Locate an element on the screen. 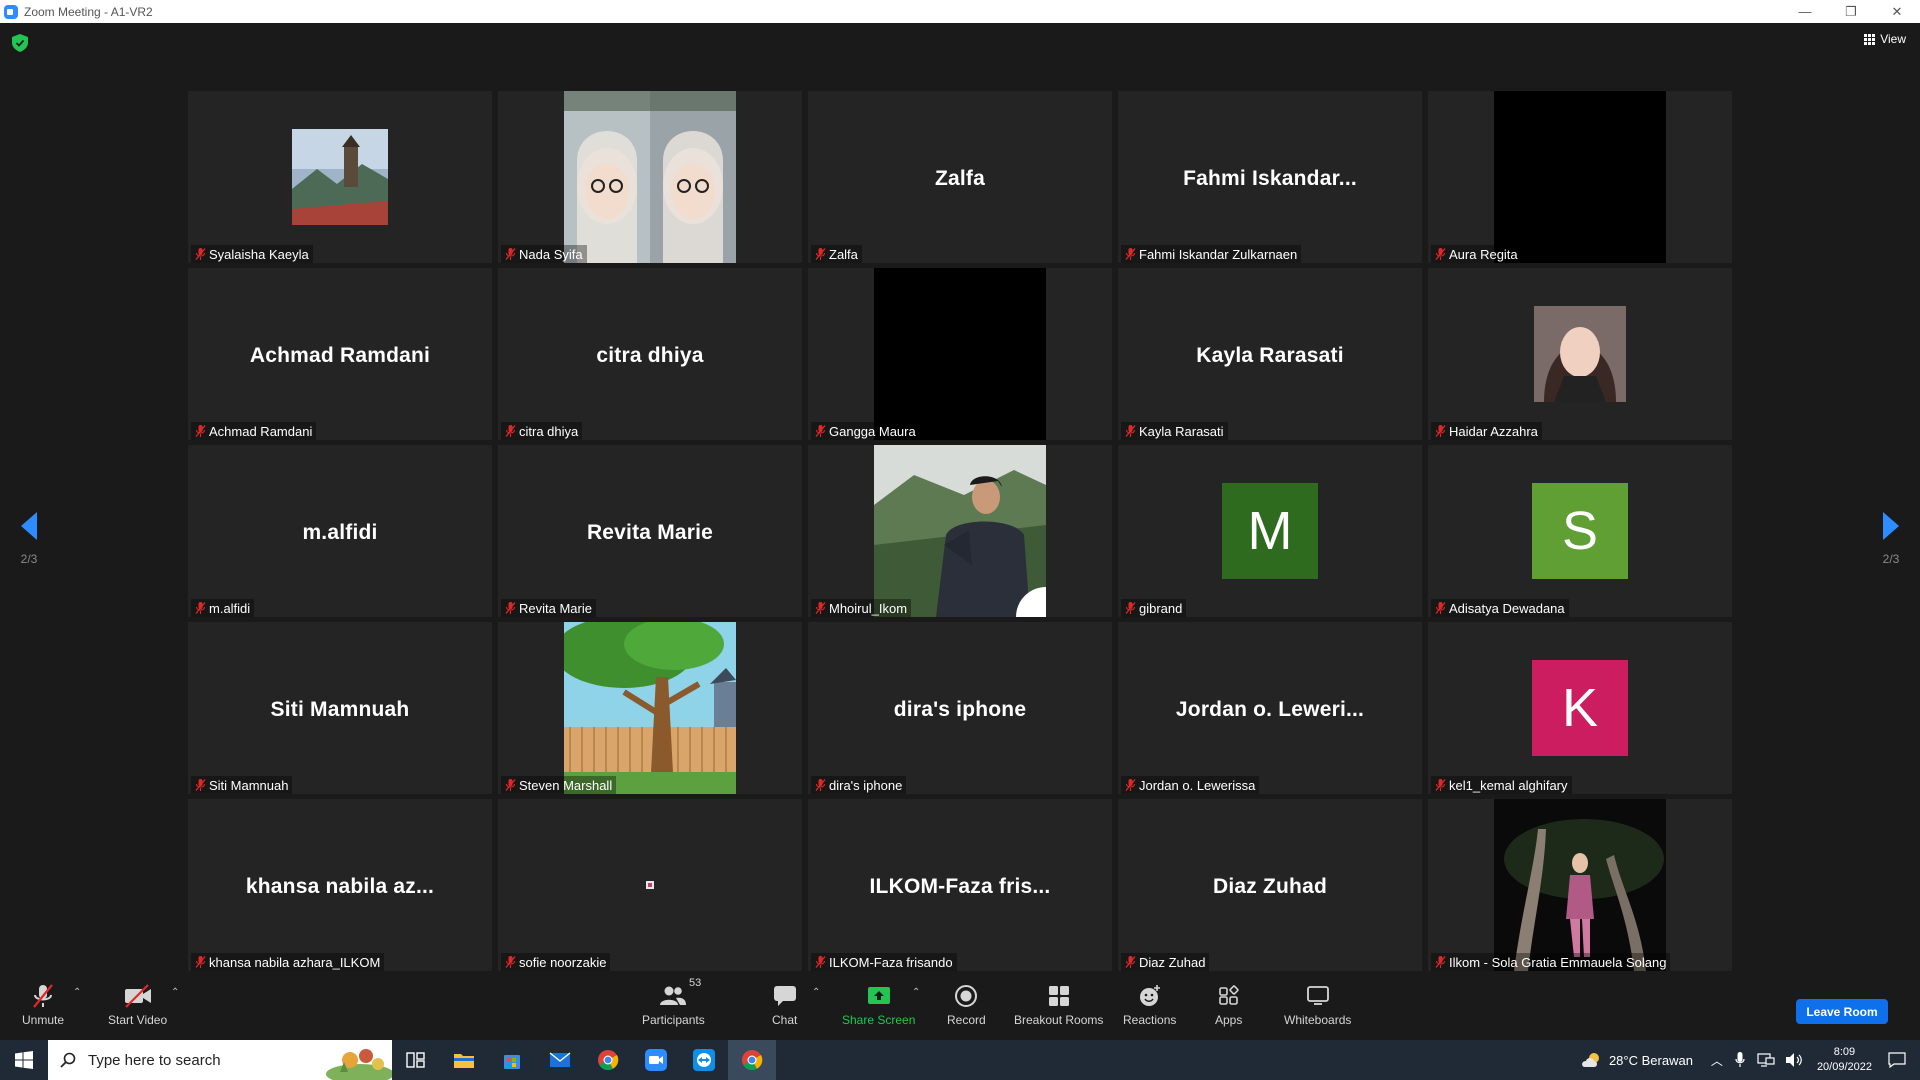  zoom-app-icon is located at coordinates (656, 1060).